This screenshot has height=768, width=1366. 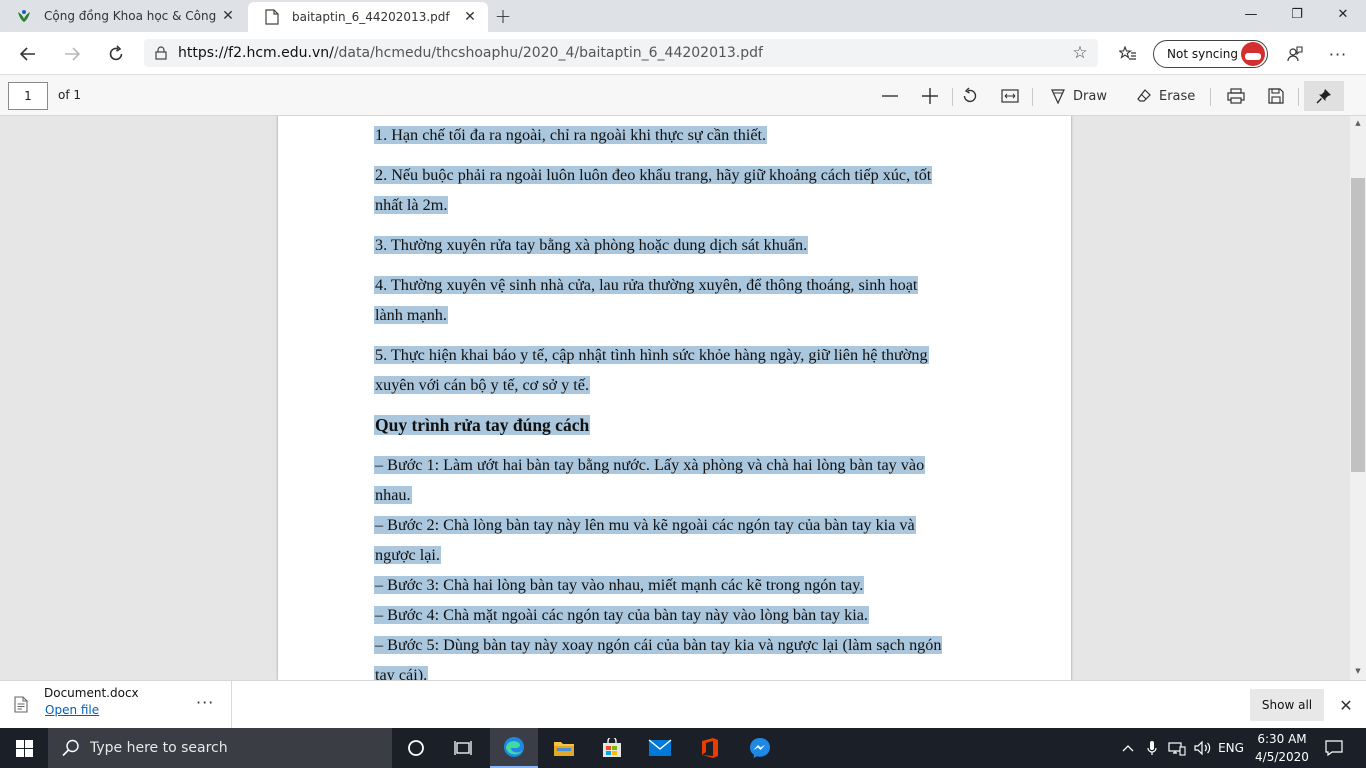 I want to click on feedback-icon, so click(x=1294, y=54).